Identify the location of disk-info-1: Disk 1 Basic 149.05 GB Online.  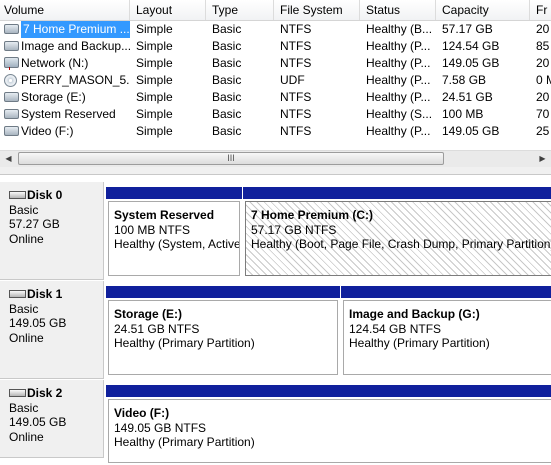
(52, 330).